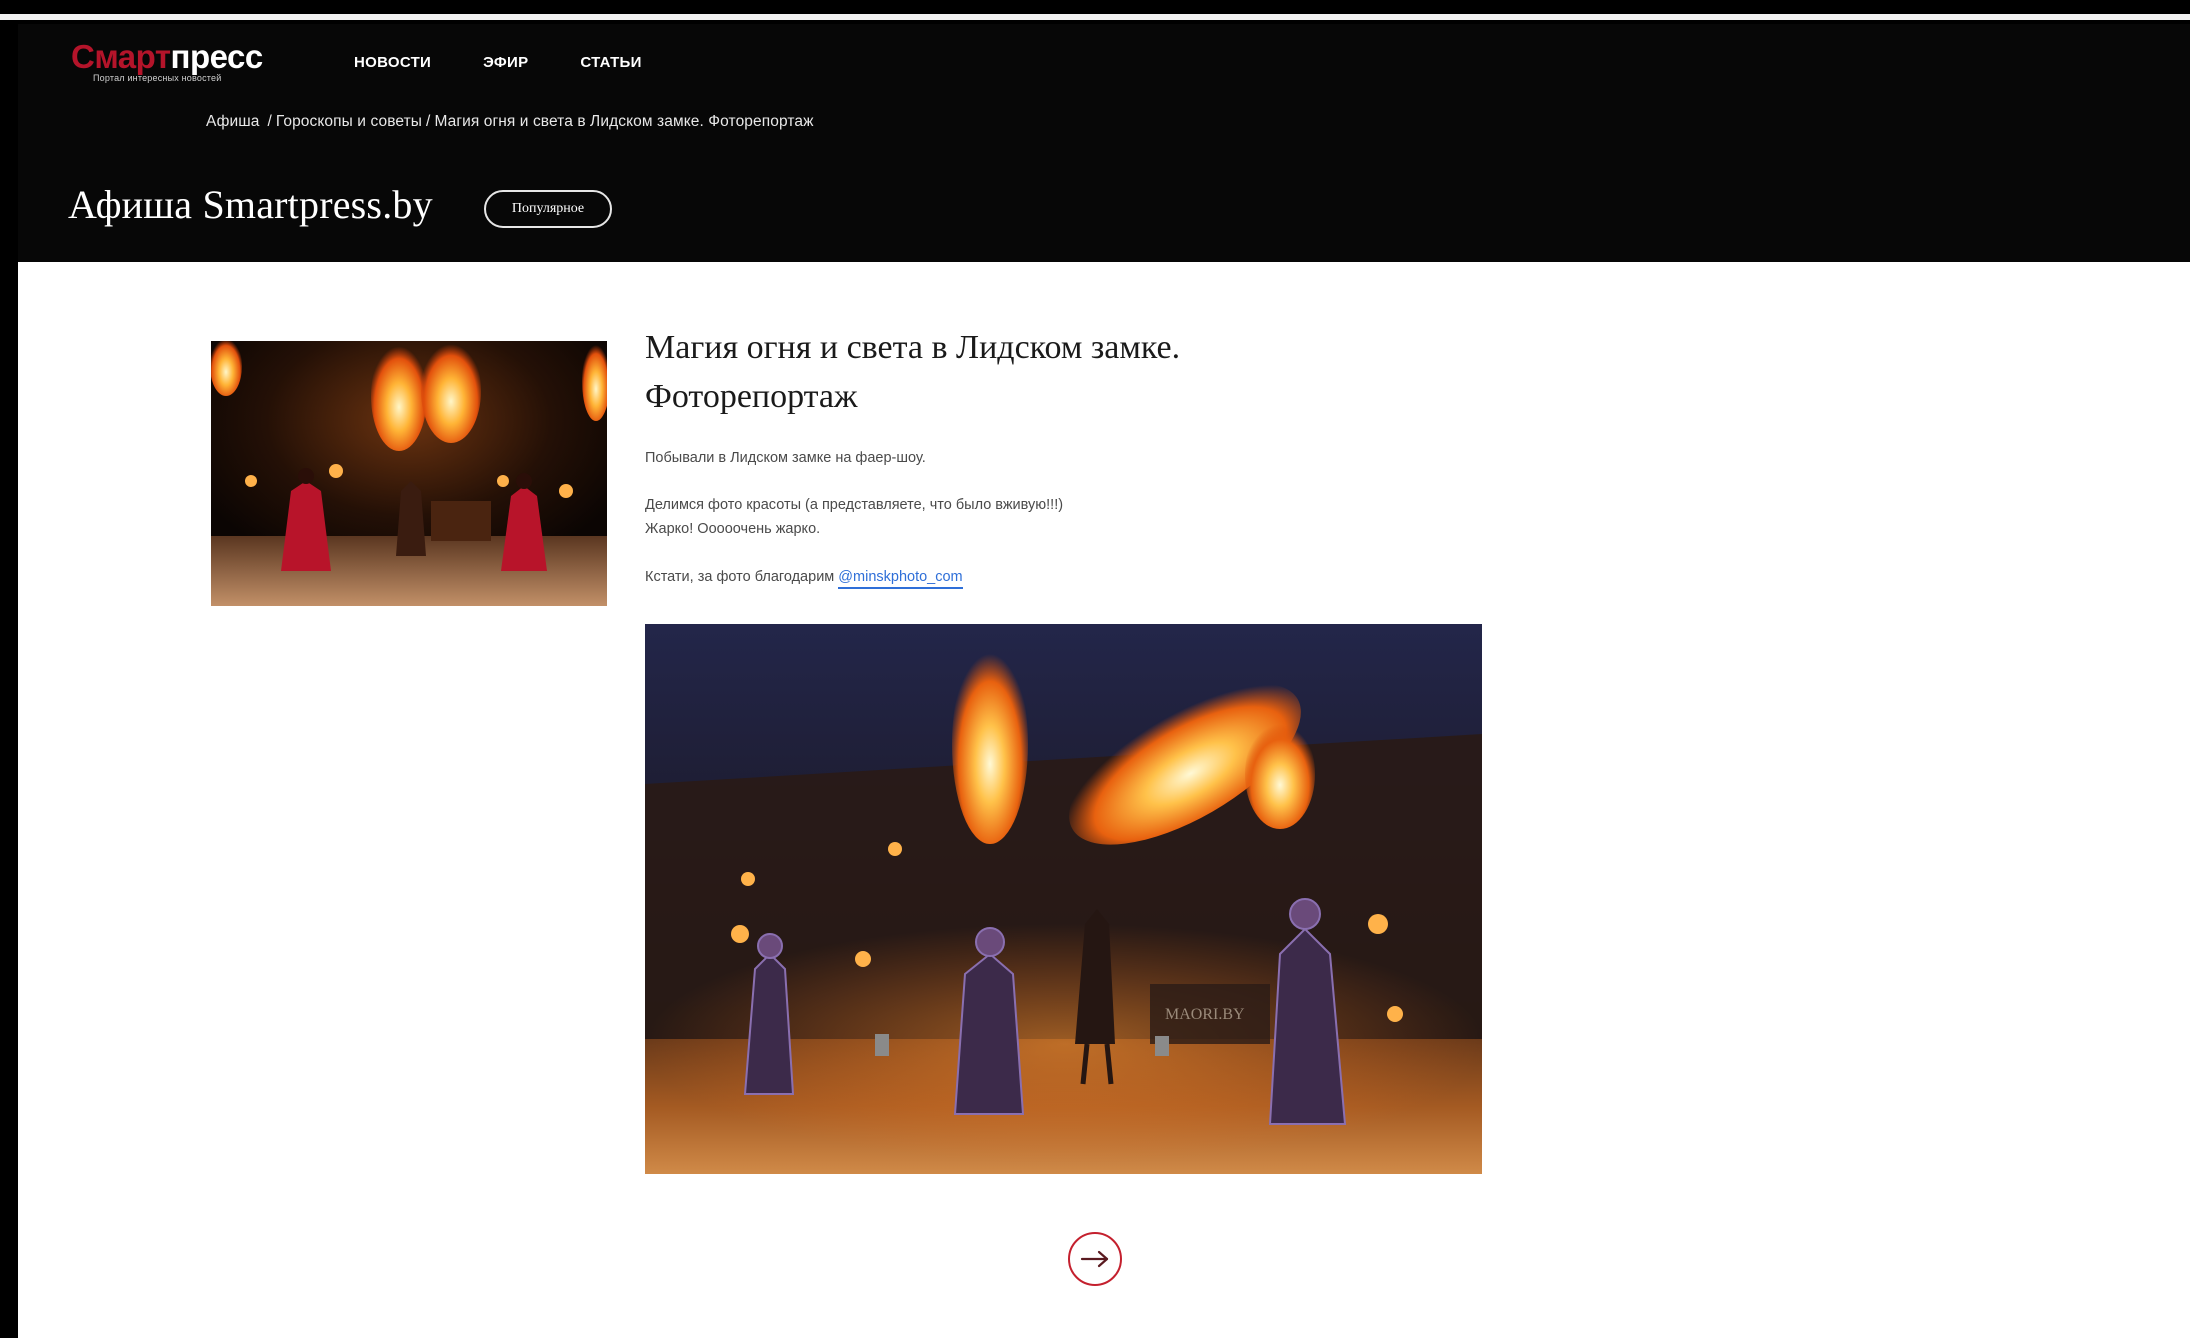  What do you see at coordinates (232, 121) in the screenshot?
I see `breadcrumb-item-afisha: Афиша` at bounding box center [232, 121].